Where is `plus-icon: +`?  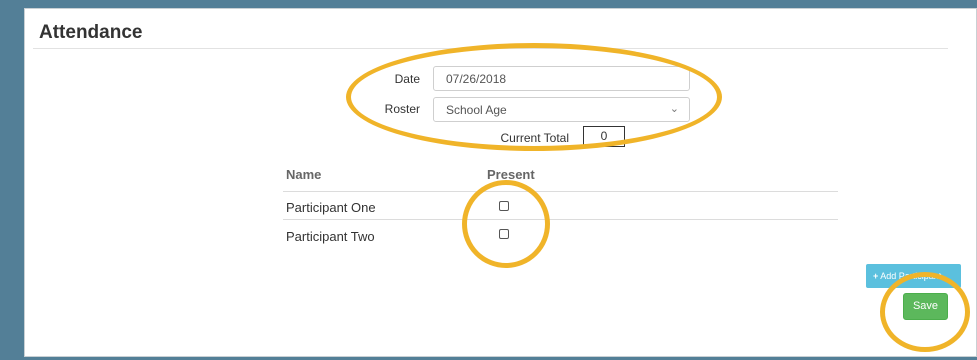
plus-icon: + is located at coordinates (876, 276).